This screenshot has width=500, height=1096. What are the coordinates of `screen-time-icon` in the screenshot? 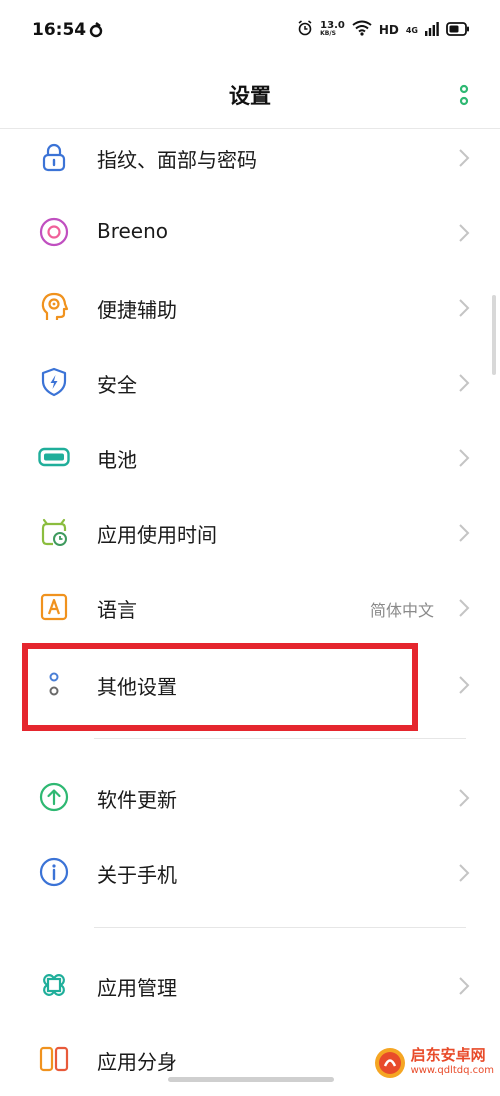 It's located at (54, 532).